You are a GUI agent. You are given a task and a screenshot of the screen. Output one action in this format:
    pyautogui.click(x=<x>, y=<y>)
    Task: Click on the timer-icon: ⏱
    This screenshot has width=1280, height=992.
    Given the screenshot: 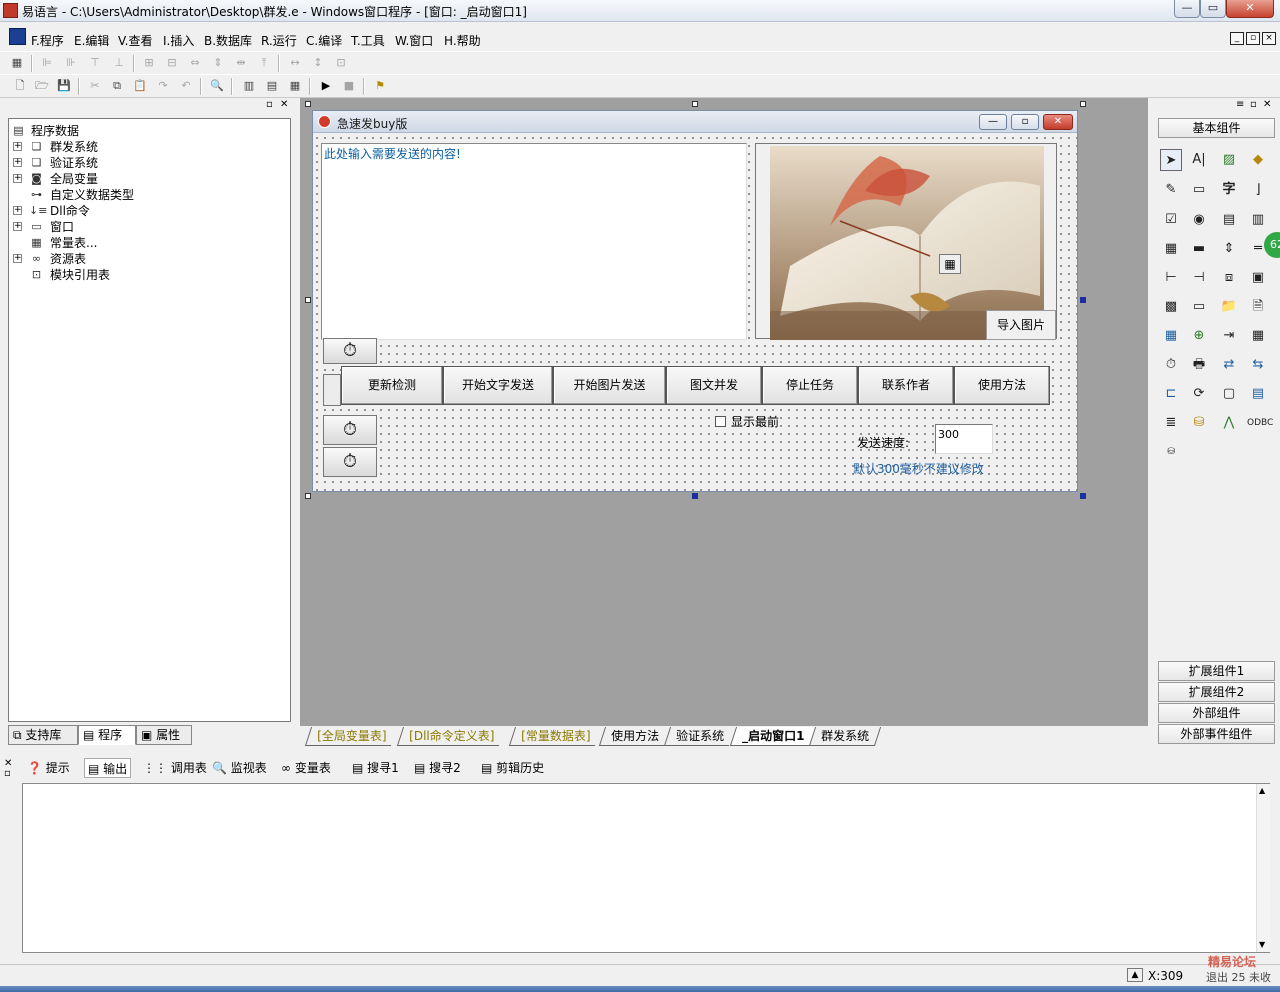 What is the action you would take?
    pyautogui.click(x=350, y=462)
    